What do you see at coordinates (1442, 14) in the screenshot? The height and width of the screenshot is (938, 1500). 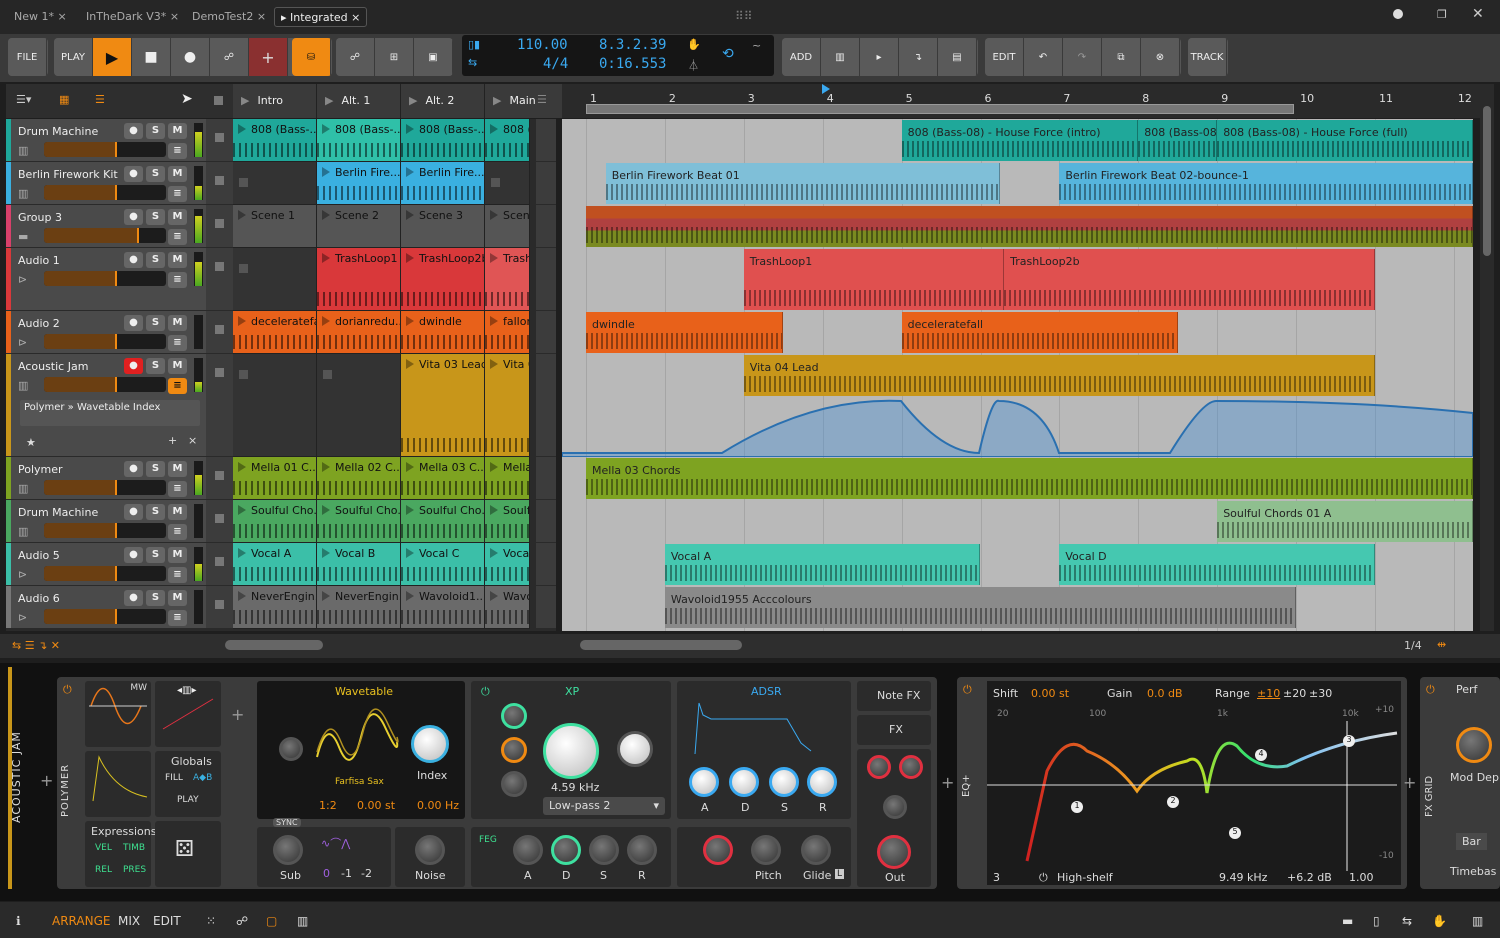 I see `restore-icon: ❐` at bounding box center [1442, 14].